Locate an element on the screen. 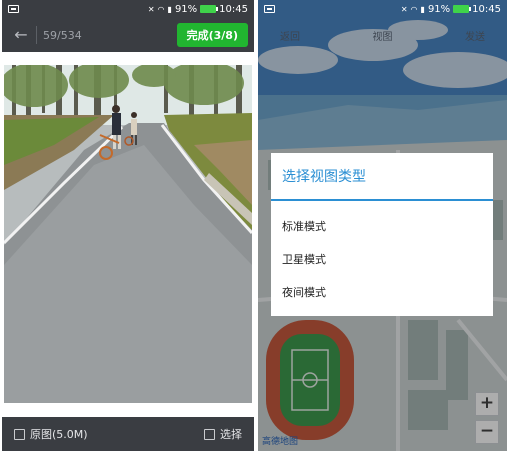 This screenshot has width=509, height=451. map-top-bar: 返回 视图 发送 is located at coordinates (382, 39).